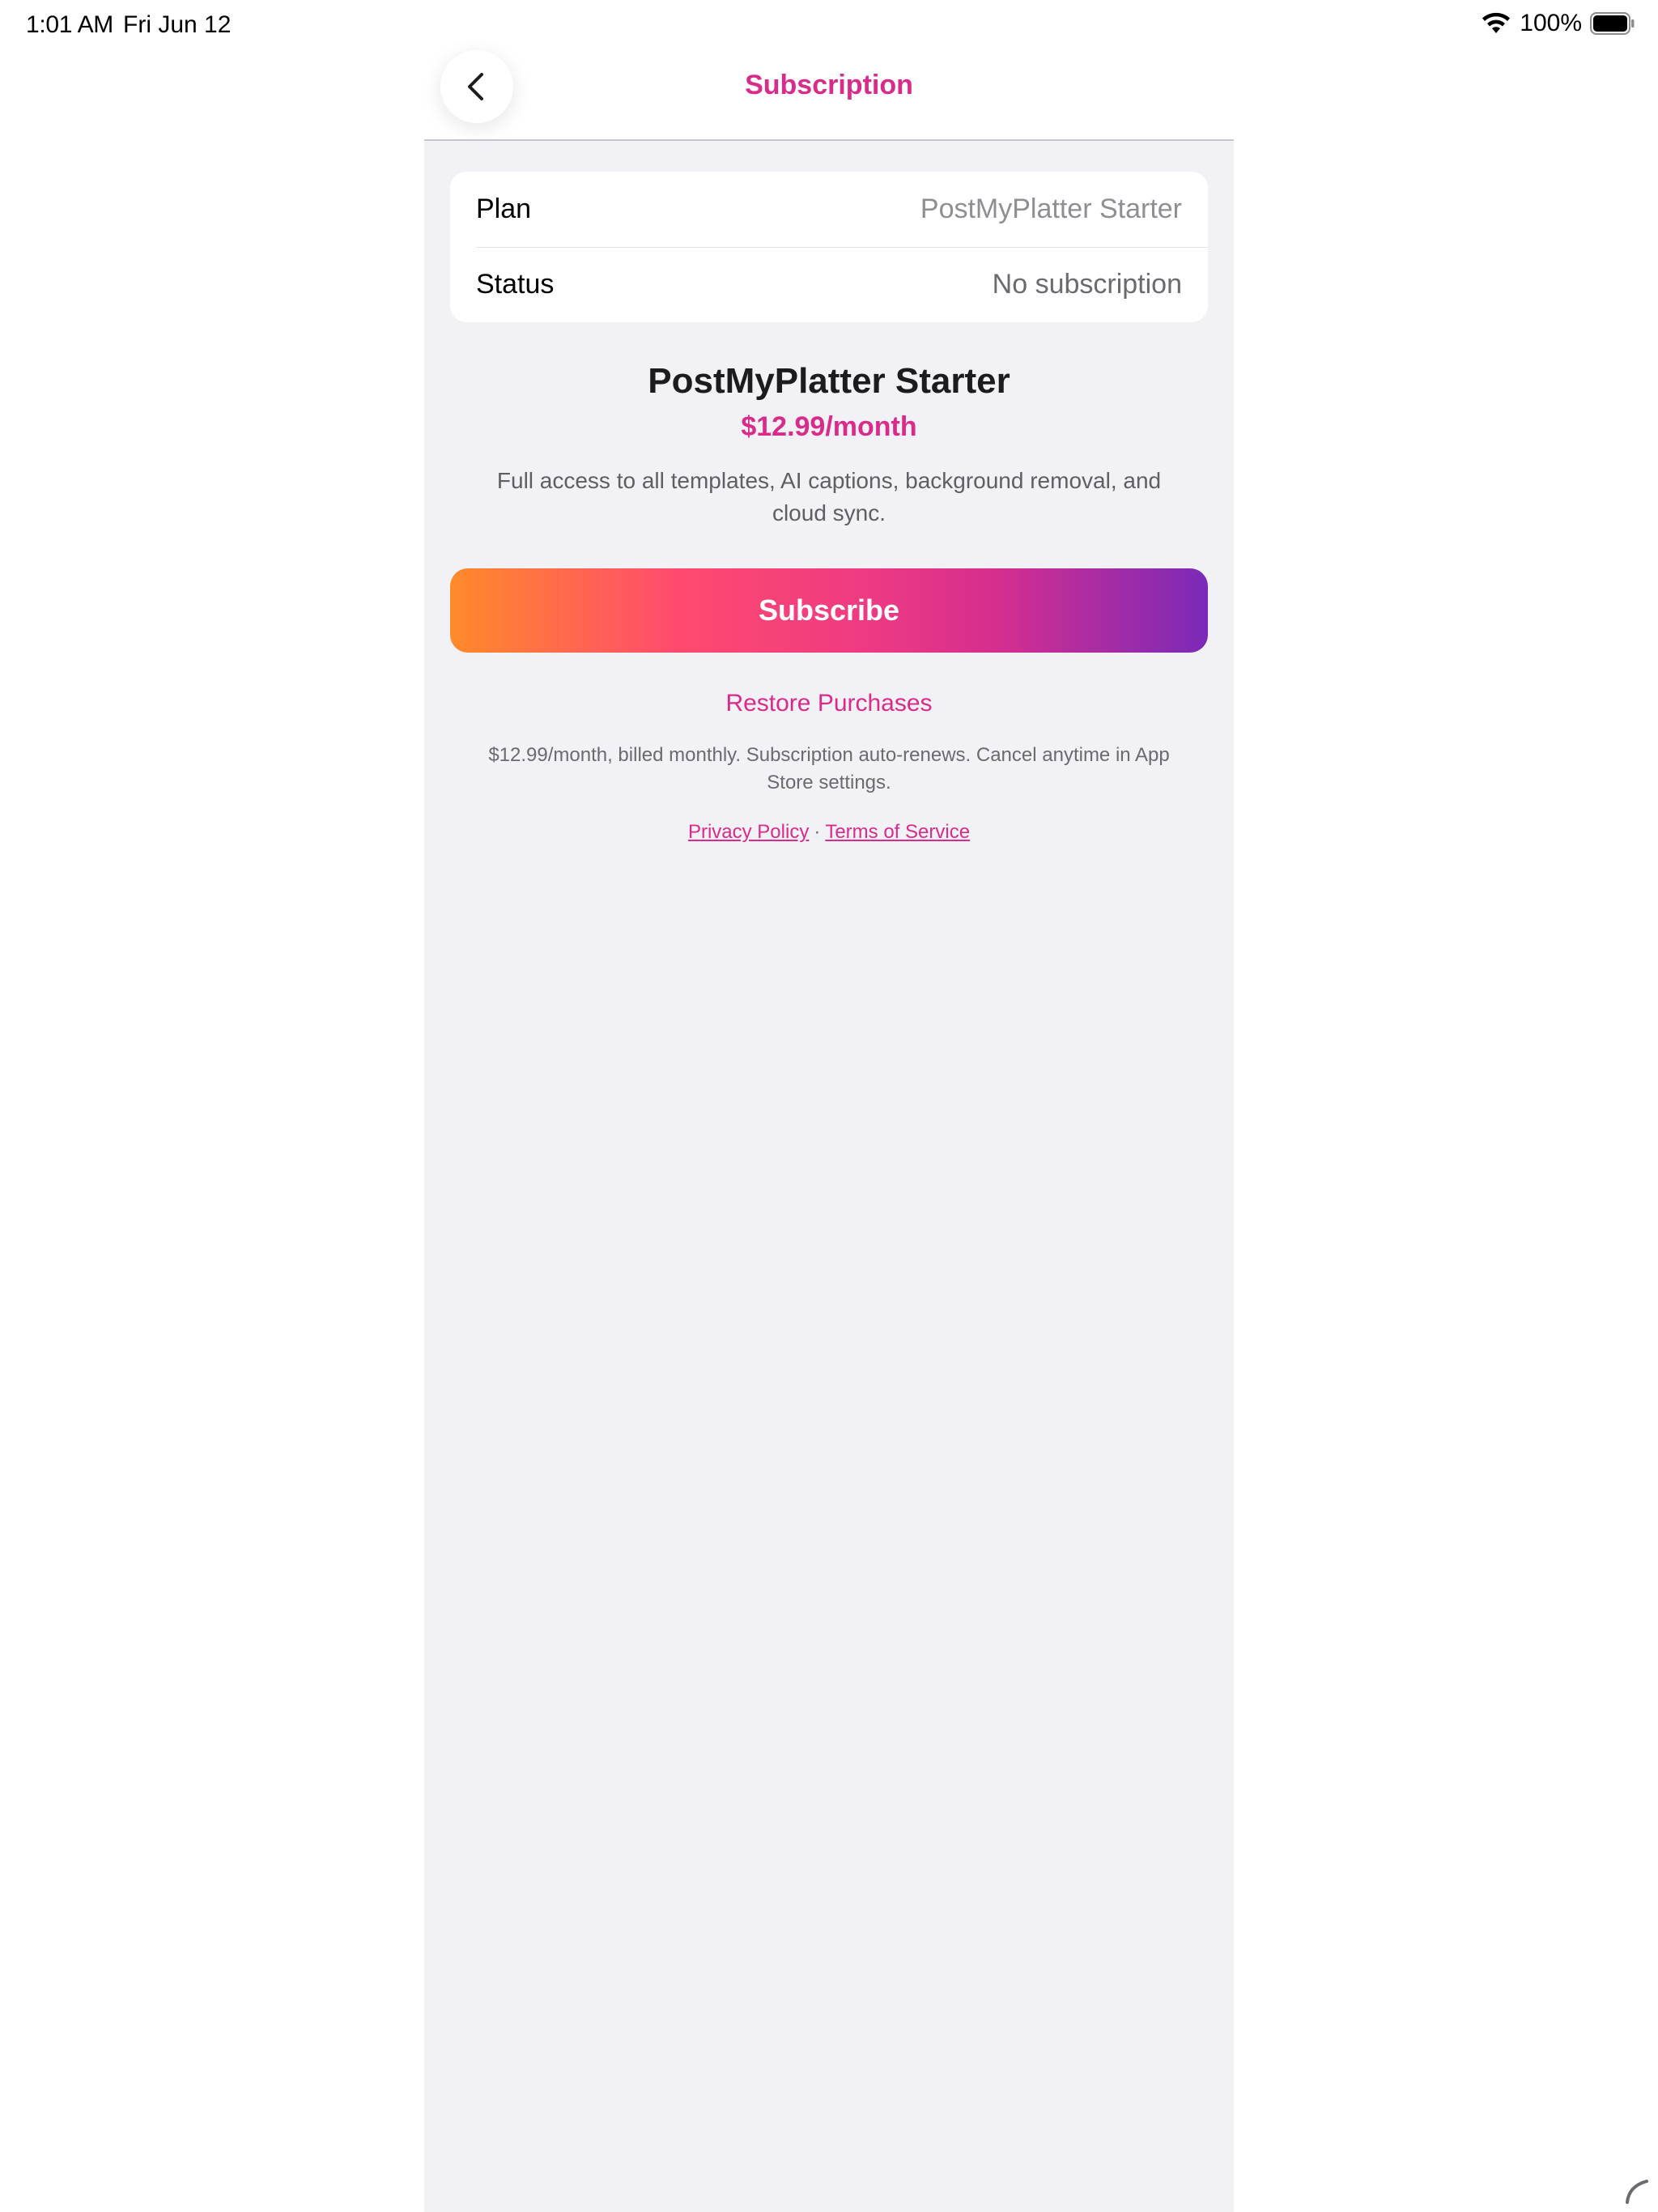  Describe the element at coordinates (515, 284) in the screenshot. I see `status-label: Status` at that location.